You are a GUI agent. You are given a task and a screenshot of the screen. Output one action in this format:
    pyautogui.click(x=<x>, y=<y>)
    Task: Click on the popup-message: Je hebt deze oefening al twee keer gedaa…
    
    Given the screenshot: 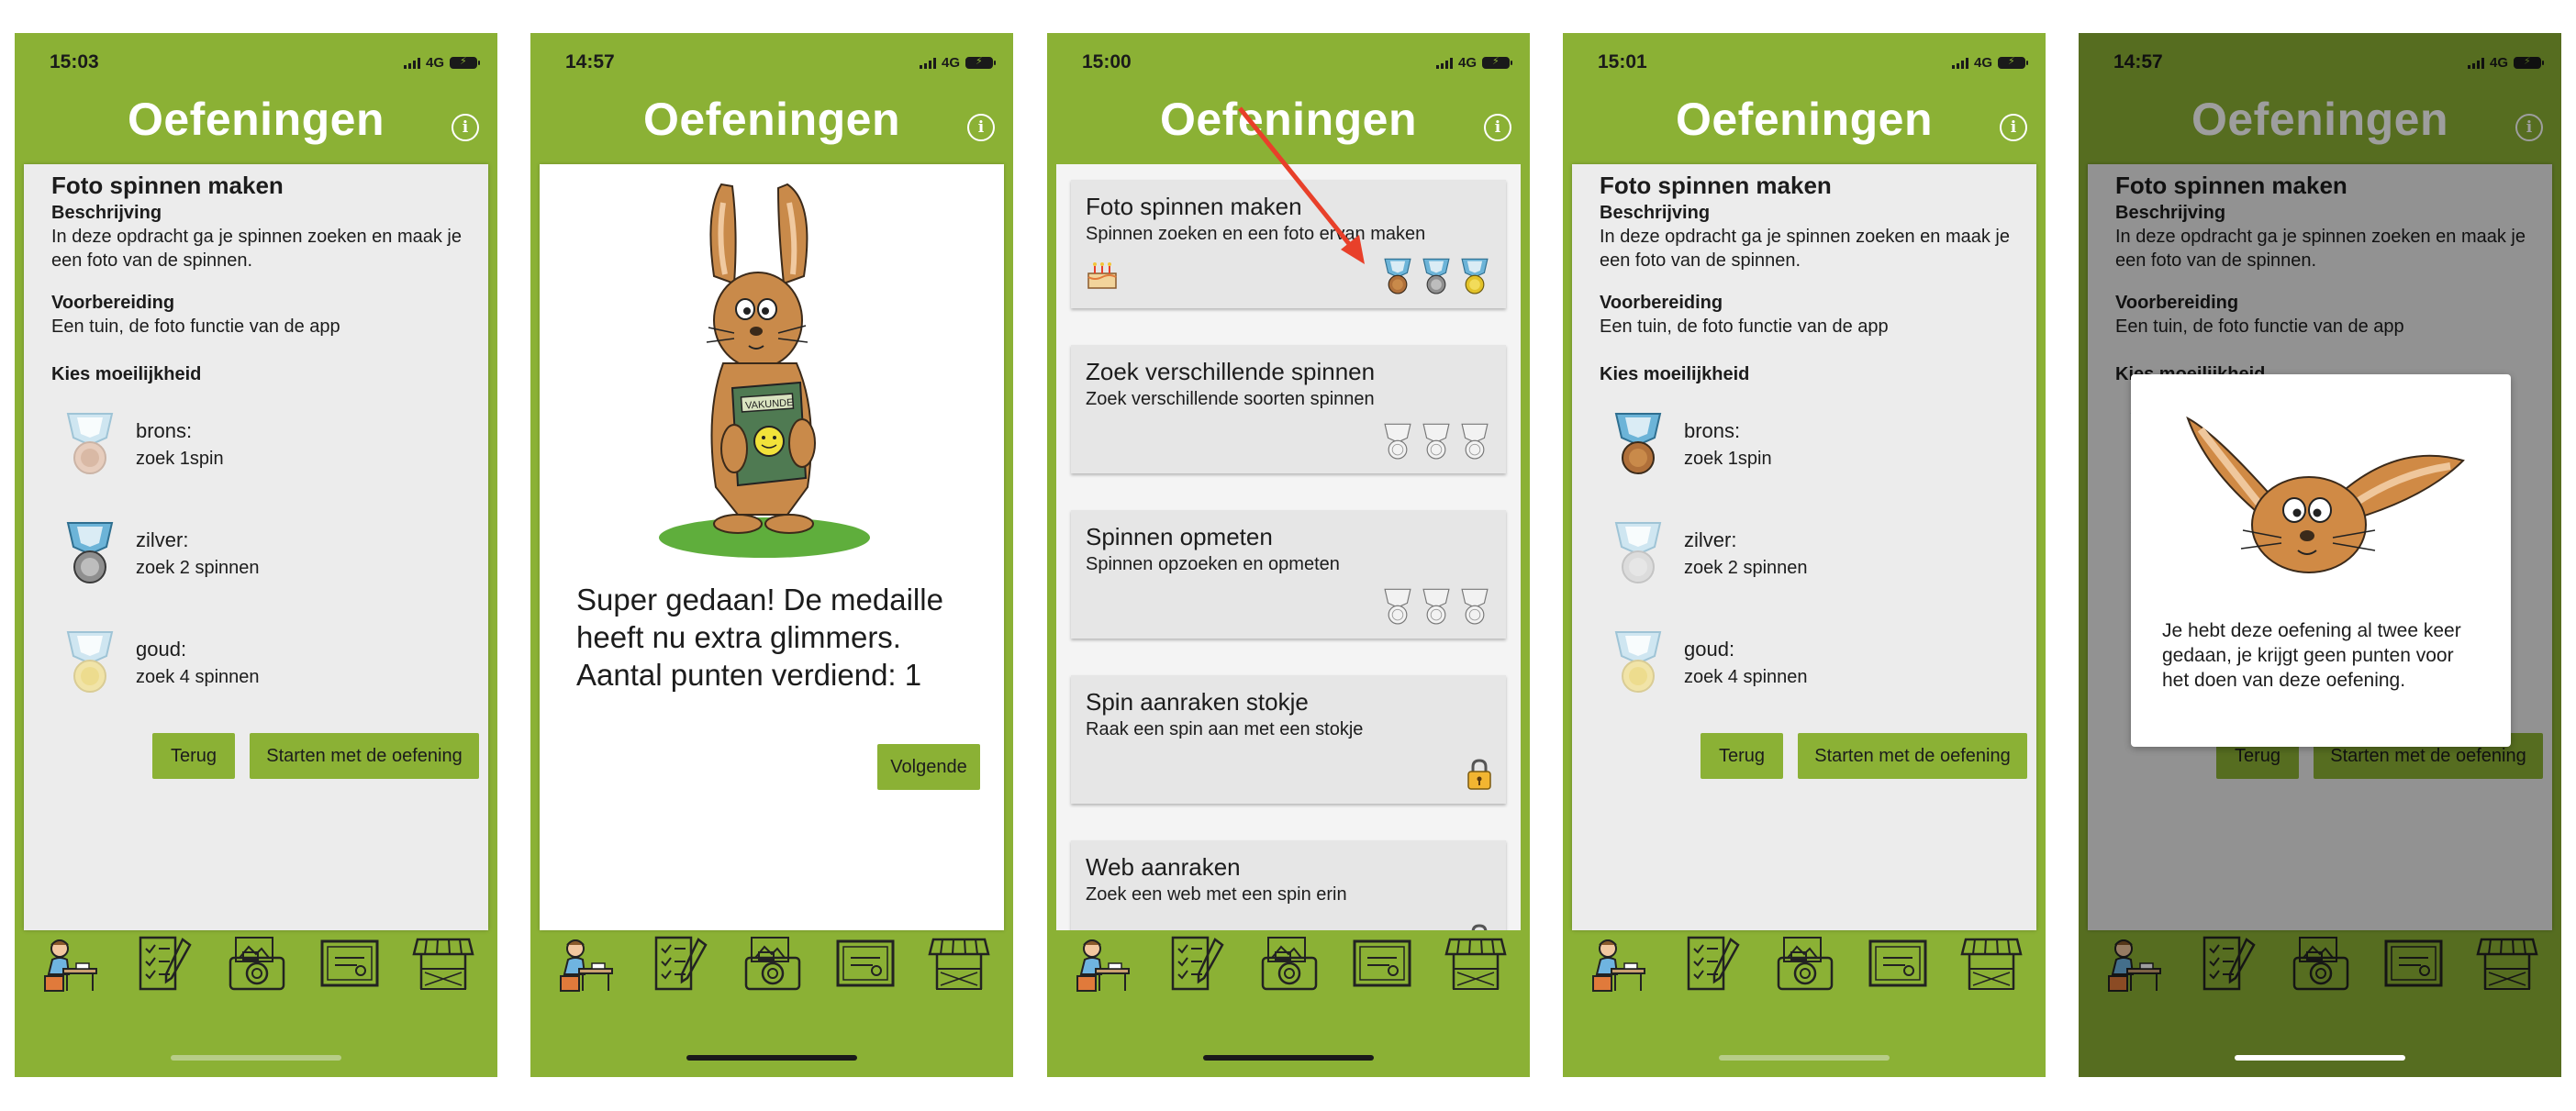 What is the action you would take?
    pyautogui.click(x=2311, y=655)
    